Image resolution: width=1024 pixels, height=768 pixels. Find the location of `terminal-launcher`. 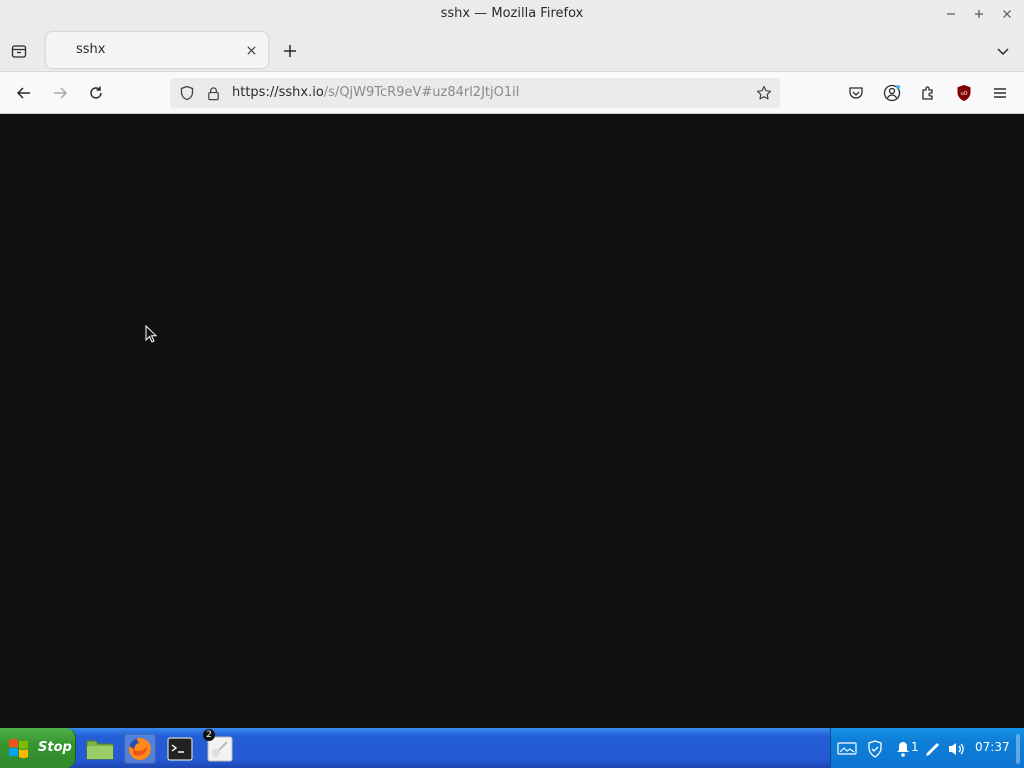

terminal-launcher is located at coordinates (180, 749).